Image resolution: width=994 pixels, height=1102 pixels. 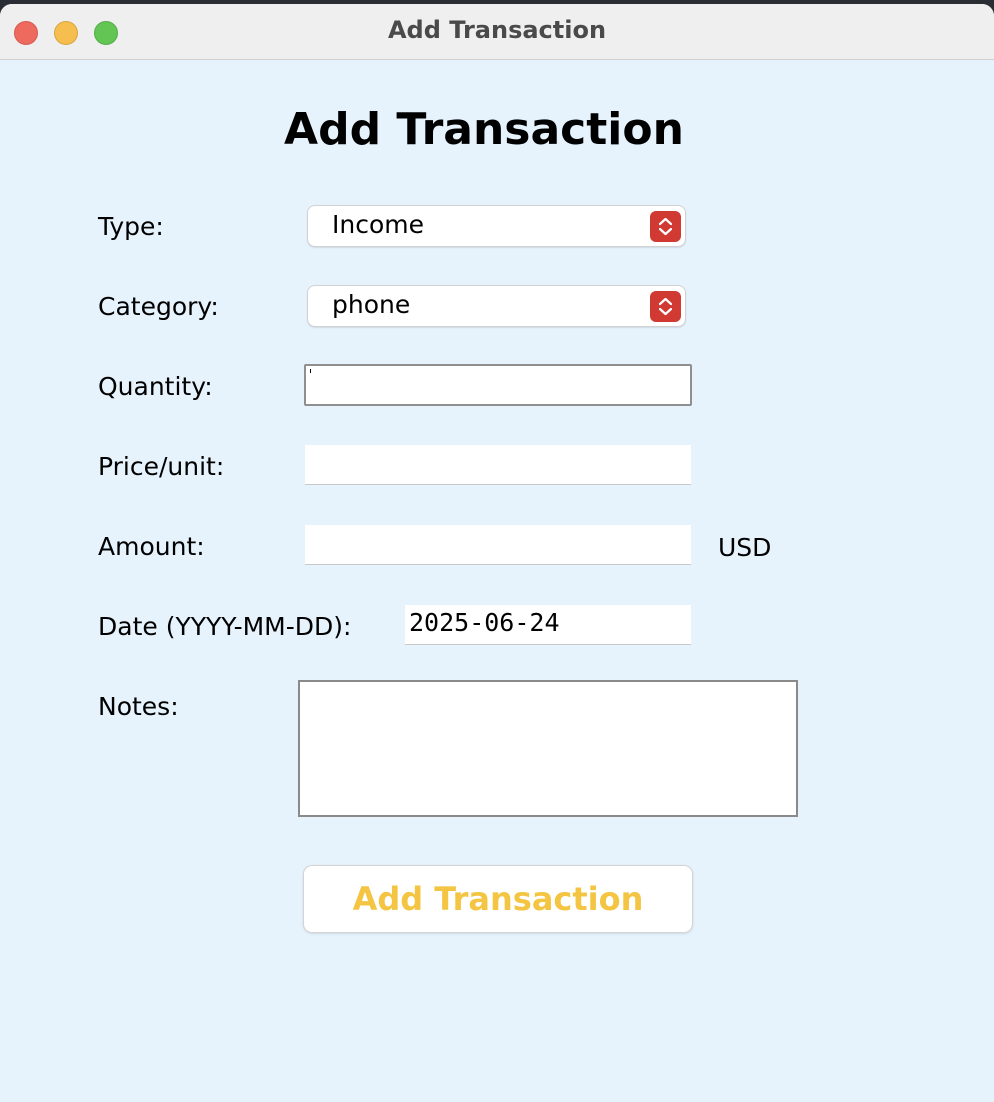 I want to click on quantity-input, so click(x=498, y=385).